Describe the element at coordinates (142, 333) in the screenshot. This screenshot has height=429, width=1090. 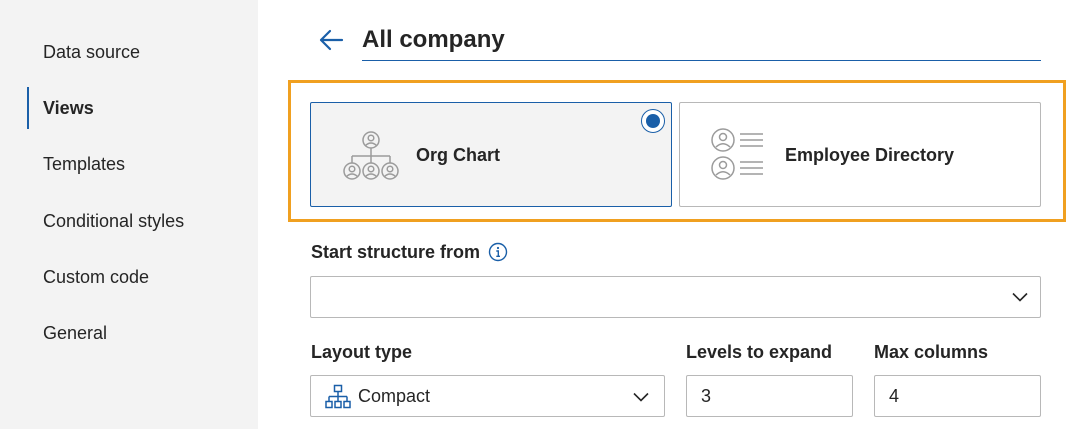
I see `sidebar-item-general: General` at that location.